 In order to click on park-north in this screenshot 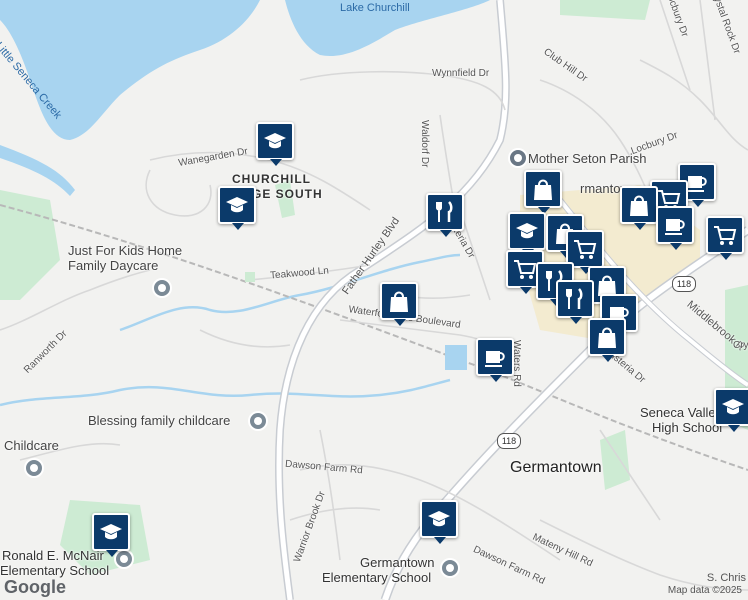, I will do `click(605, 10)`.